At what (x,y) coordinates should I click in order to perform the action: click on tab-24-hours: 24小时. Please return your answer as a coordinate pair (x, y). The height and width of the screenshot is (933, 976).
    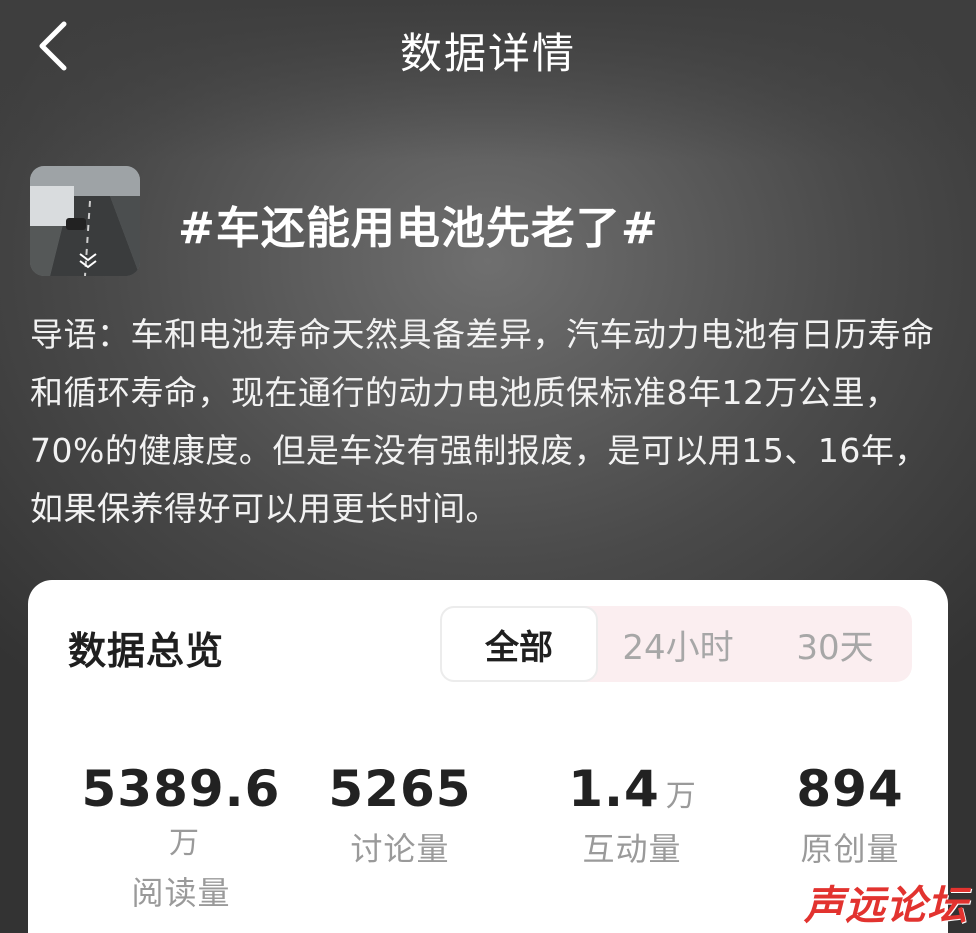
    Looking at the image, I should click on (678, 644).